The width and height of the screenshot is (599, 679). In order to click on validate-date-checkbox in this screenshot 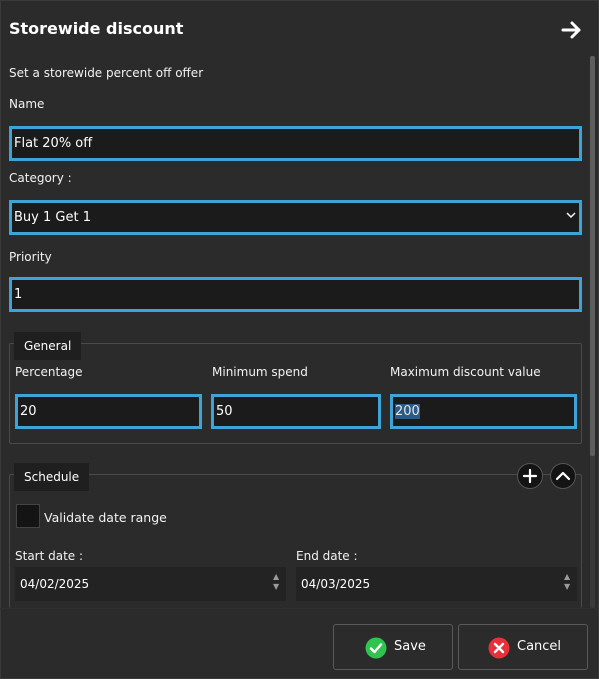, I will do `click(28, 516)`.